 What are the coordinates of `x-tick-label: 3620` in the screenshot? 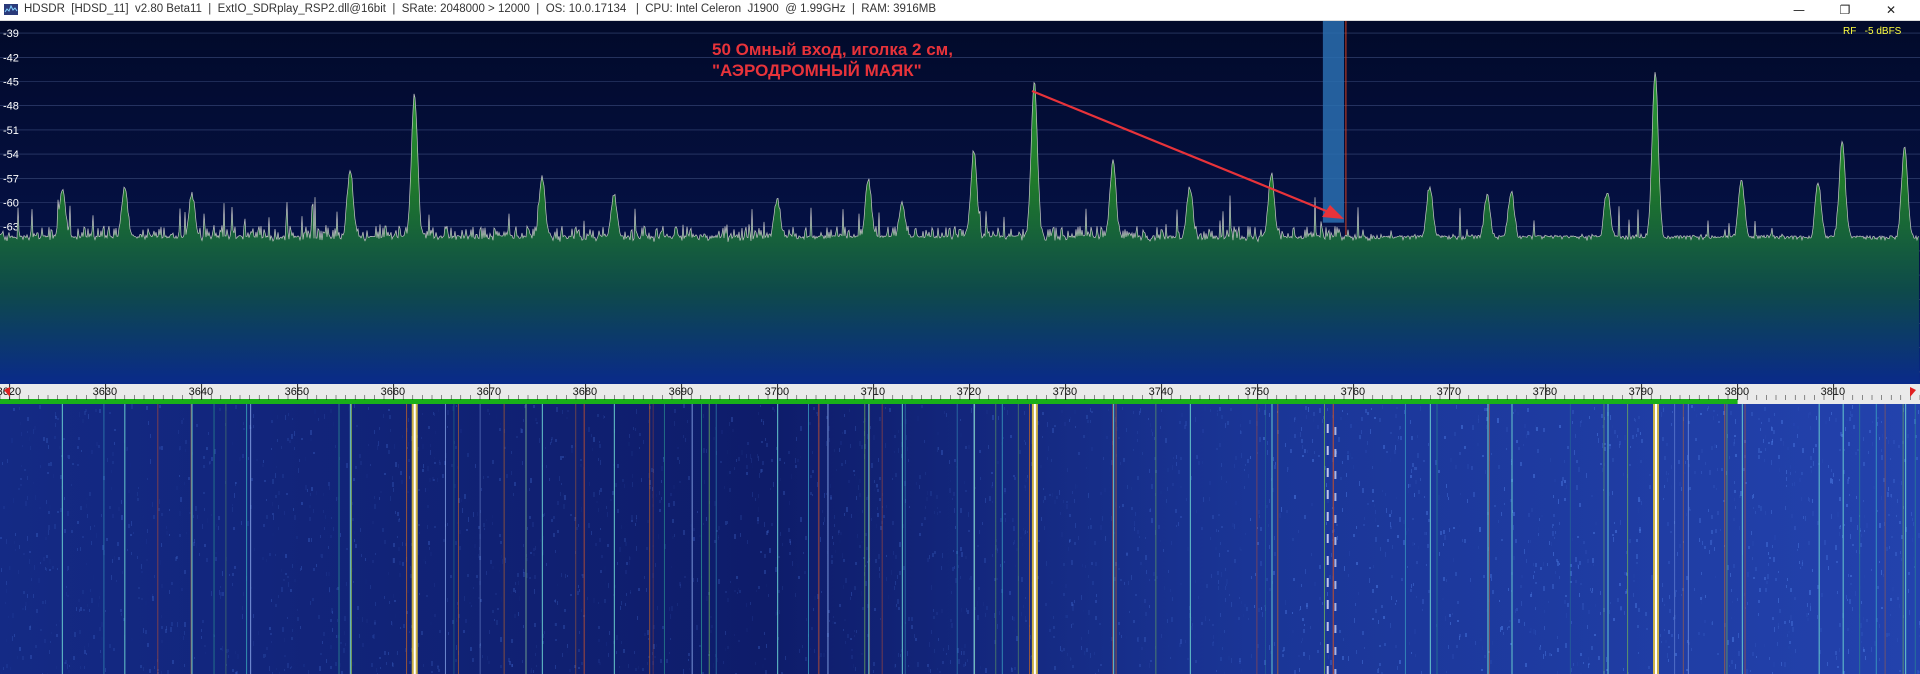 It's located at (10, 392).